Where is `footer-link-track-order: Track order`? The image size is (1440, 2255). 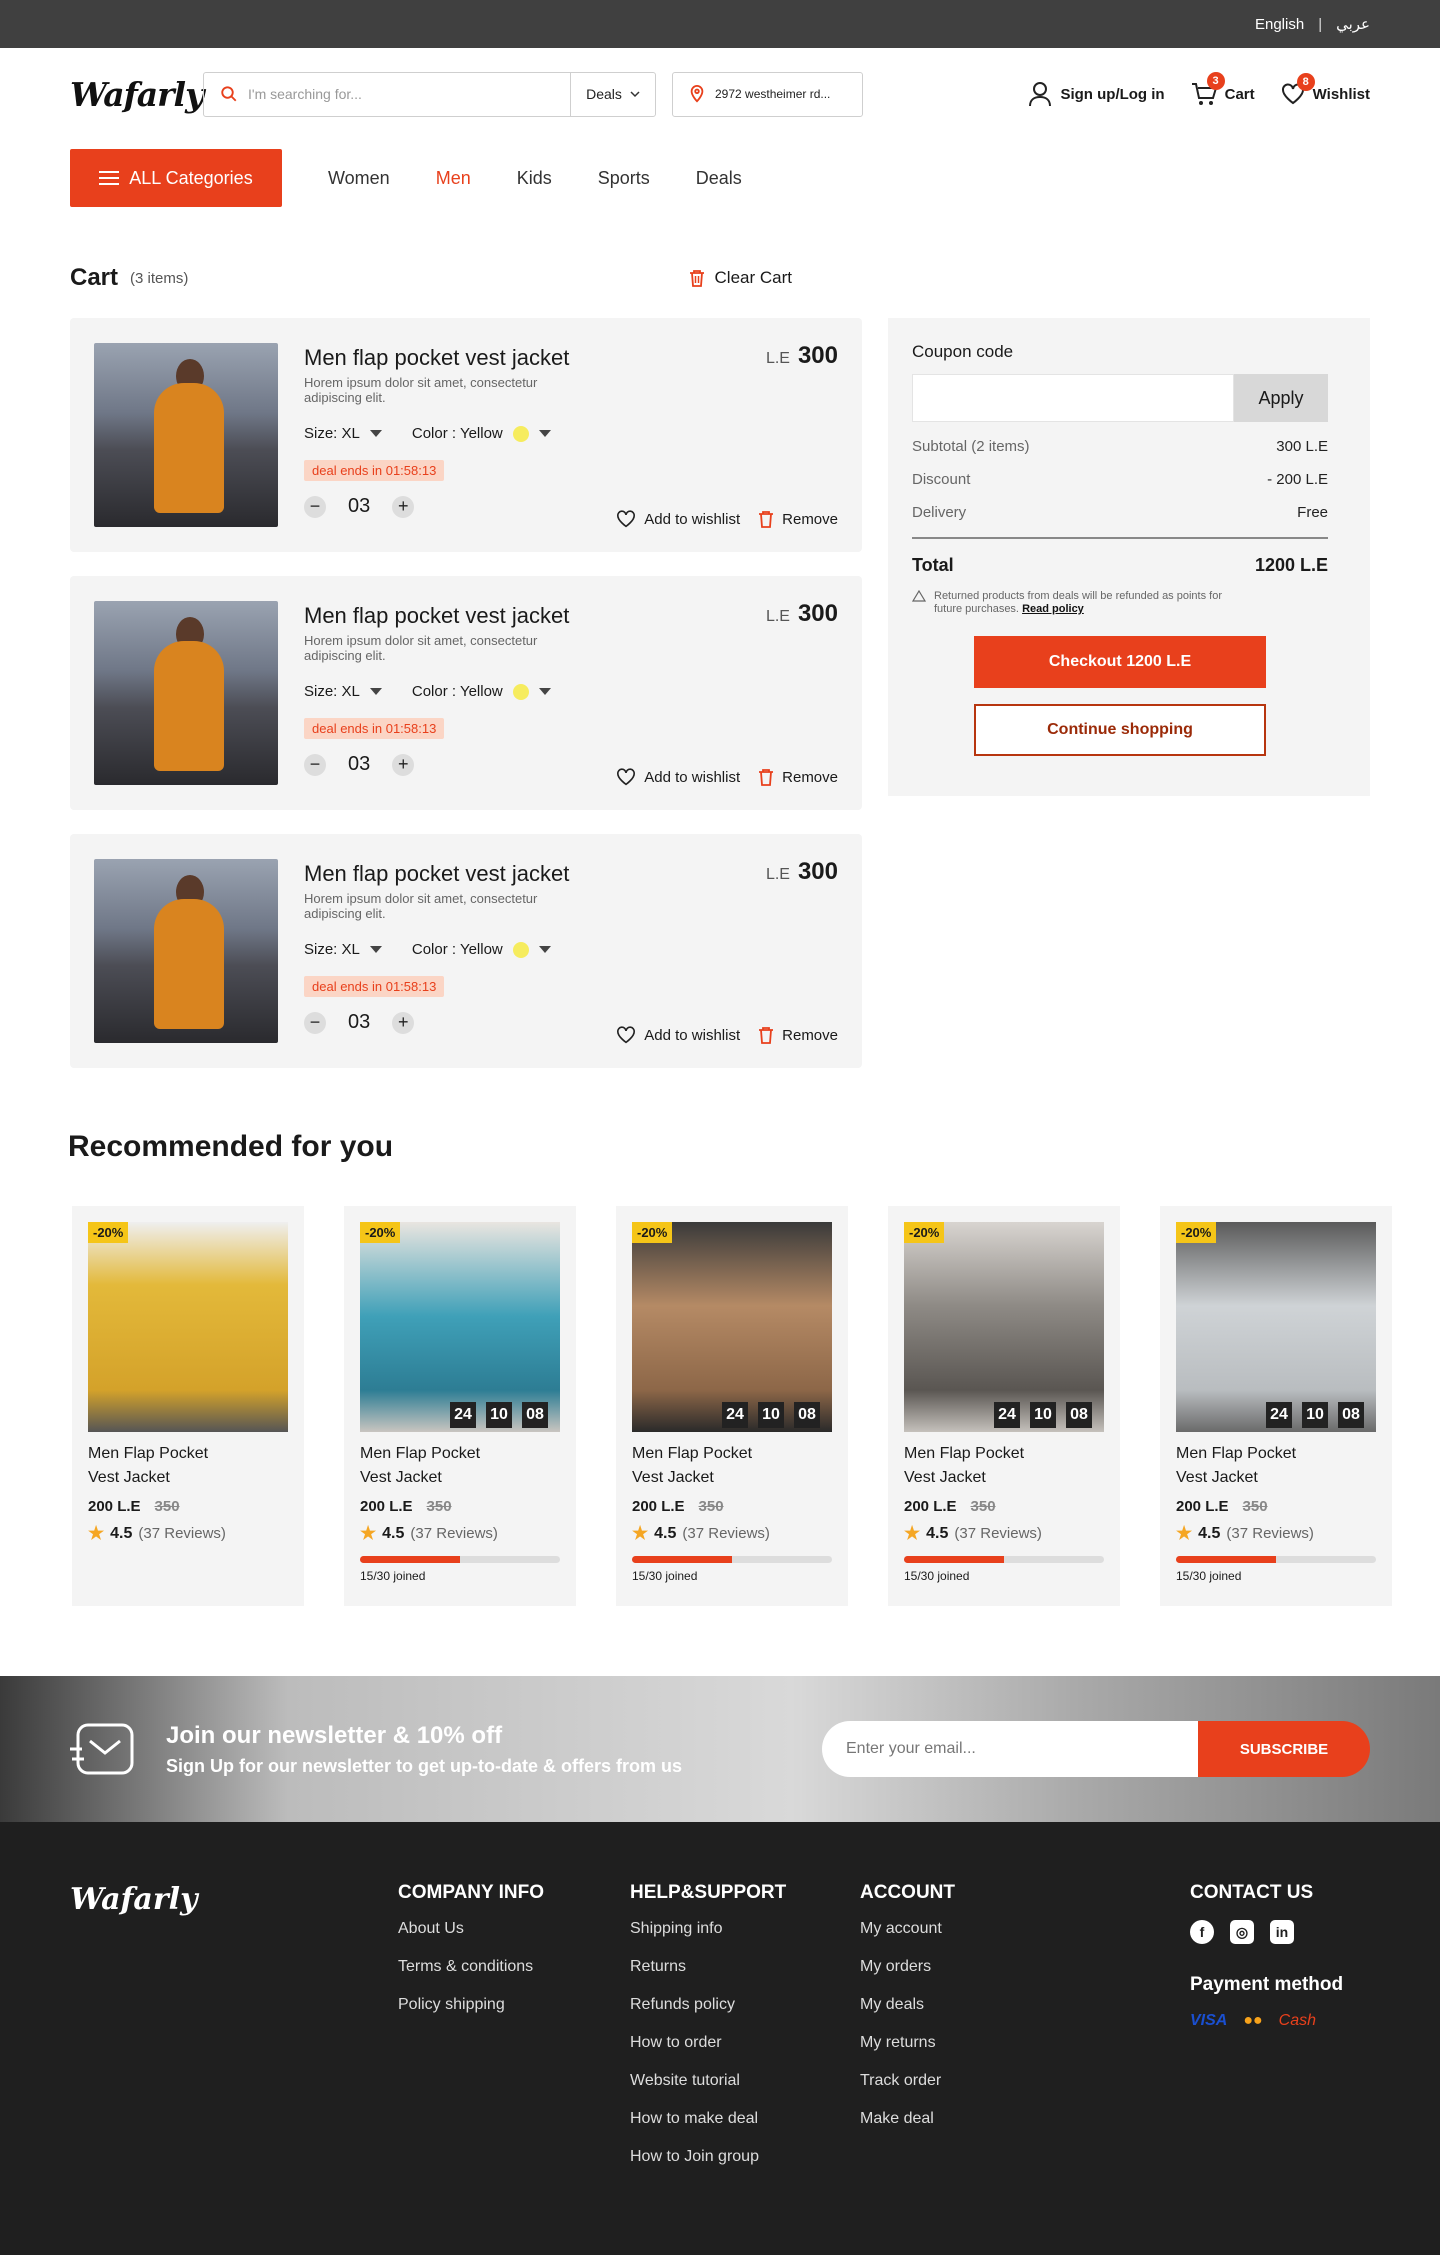 footer-link-track-order: Track order is located at coordinates (1025, 2081).